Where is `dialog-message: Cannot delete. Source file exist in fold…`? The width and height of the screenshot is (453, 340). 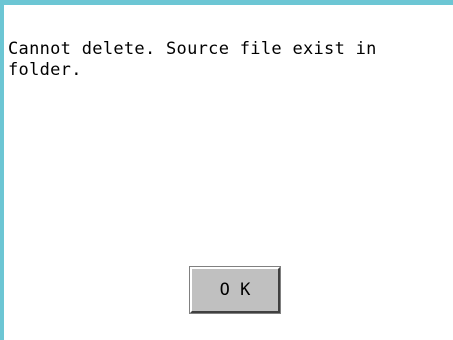
dialog-message: Cannot delete. Source file exist in fold… is located at coordinates (192, 59).